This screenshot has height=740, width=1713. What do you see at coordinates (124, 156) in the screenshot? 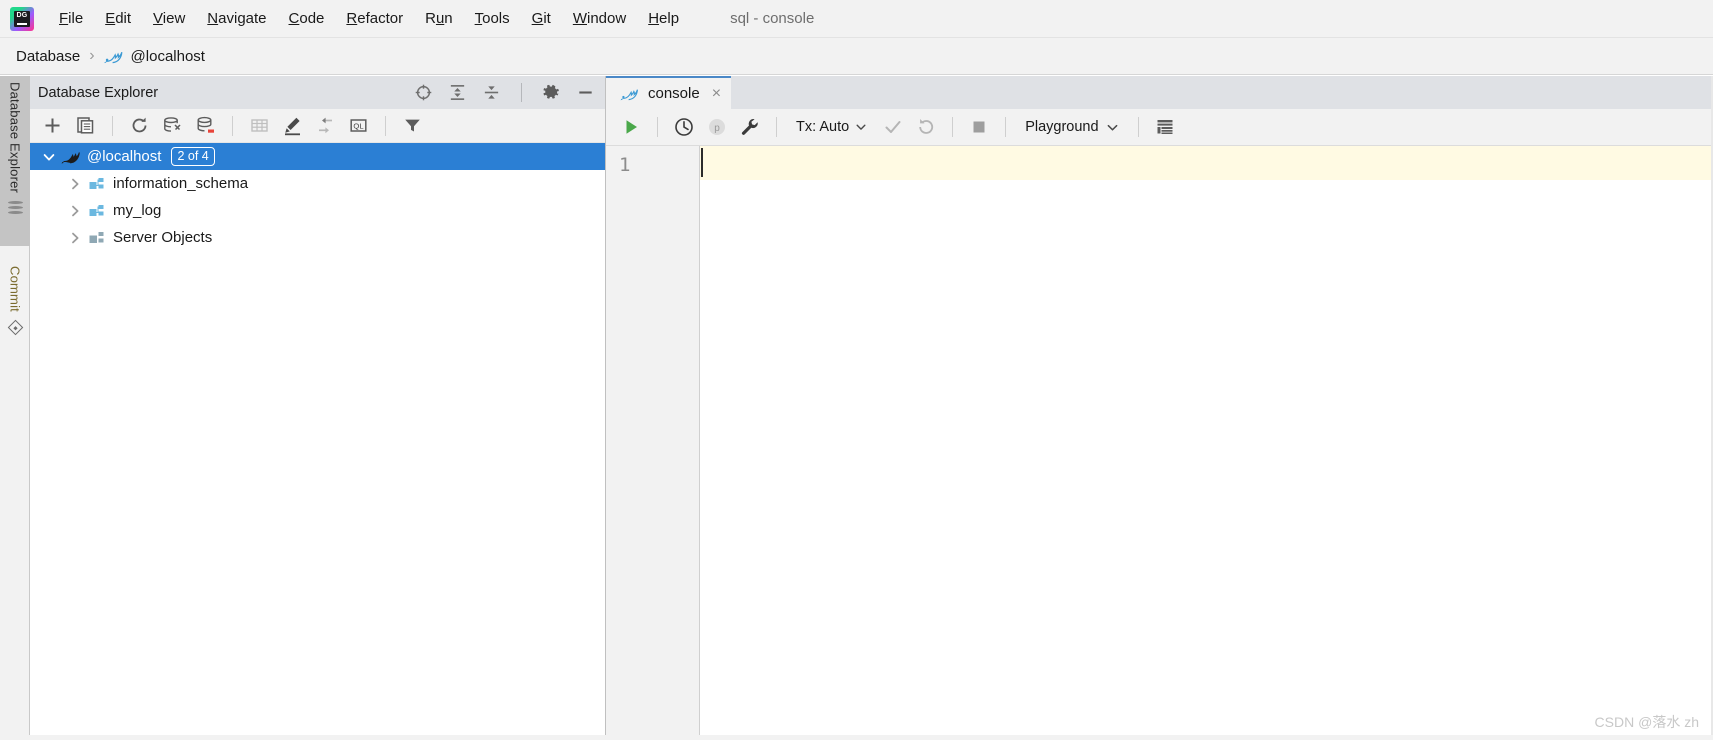
I see `tree-node-label: @localhost` at bounding box center [124, 156].